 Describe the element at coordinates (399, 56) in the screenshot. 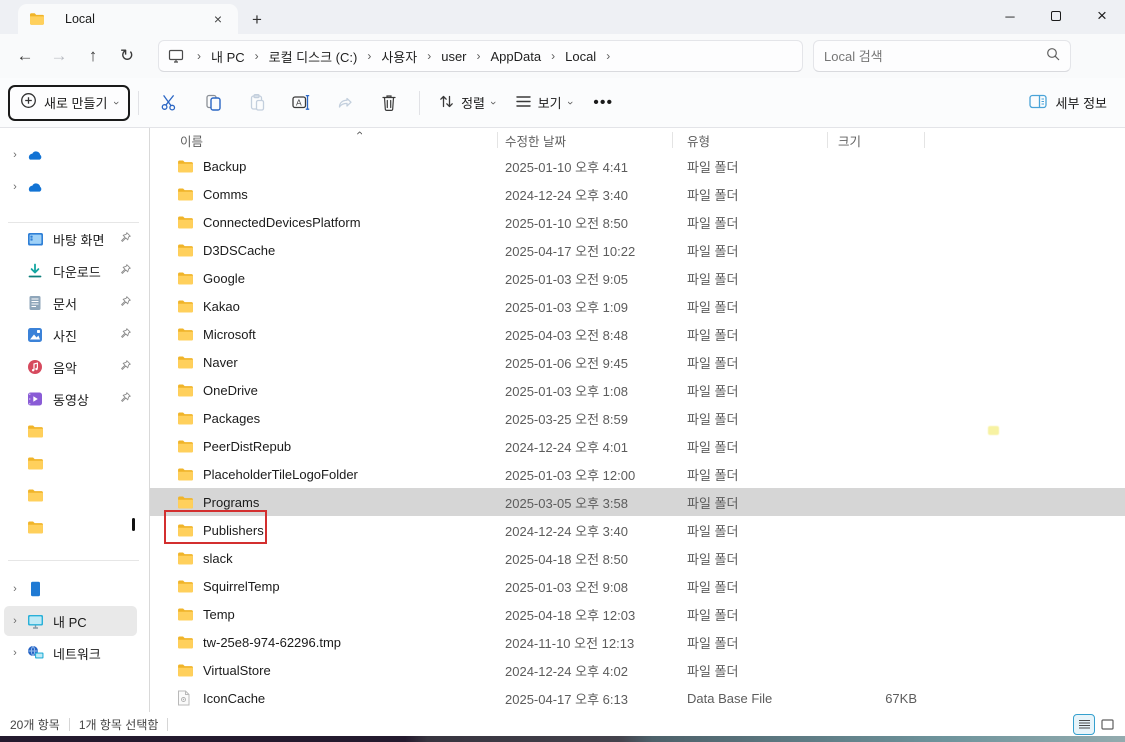

I see `breadcrumb-users: 사용자` at that location.